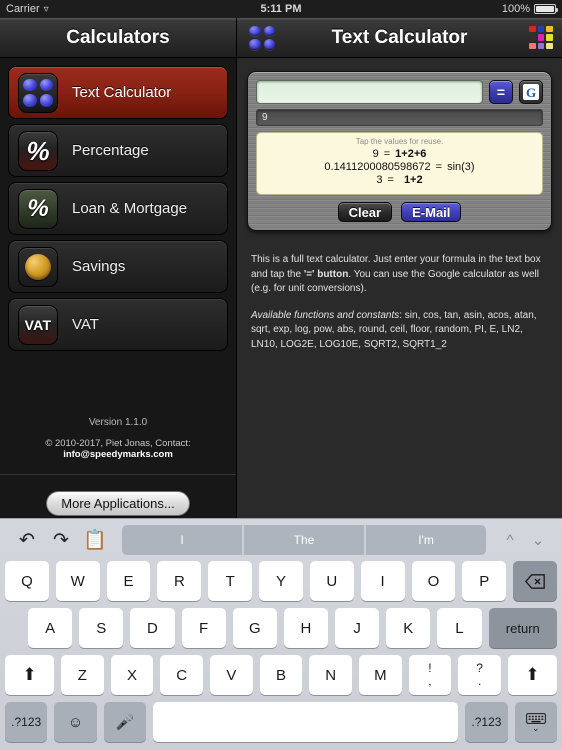 This screenshot has width=562, height=750. What do you see at coordinates (331, 274) in the screenshot?
I see `desc-button-word: button` at bounding box center [331, 274].